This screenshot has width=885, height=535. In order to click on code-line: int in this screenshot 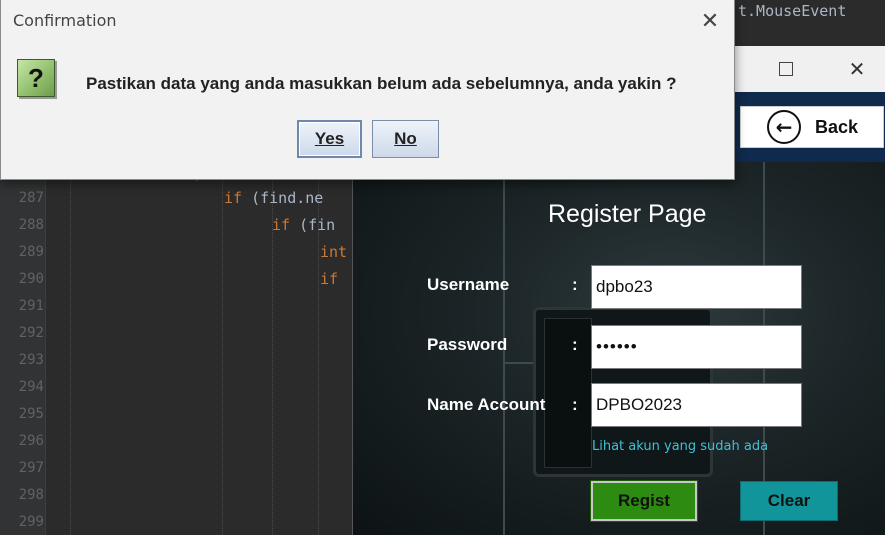, I will do `click(333, 252)`.